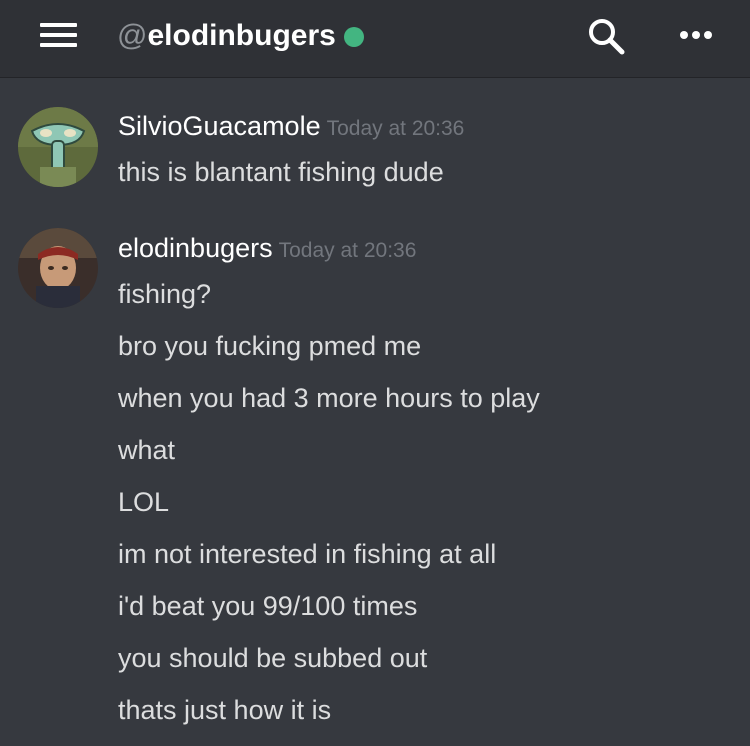 The height and width of the screenshot is (746, 750). Describe the element at coordinates (329, 398) in the screenshot. I see `message-text: when you had 3 more hours to play` at that location.